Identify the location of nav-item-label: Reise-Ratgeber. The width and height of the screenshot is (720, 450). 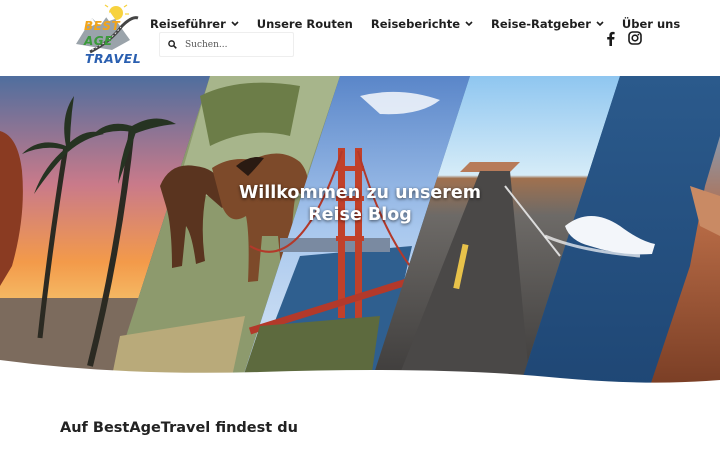
(541, 24).